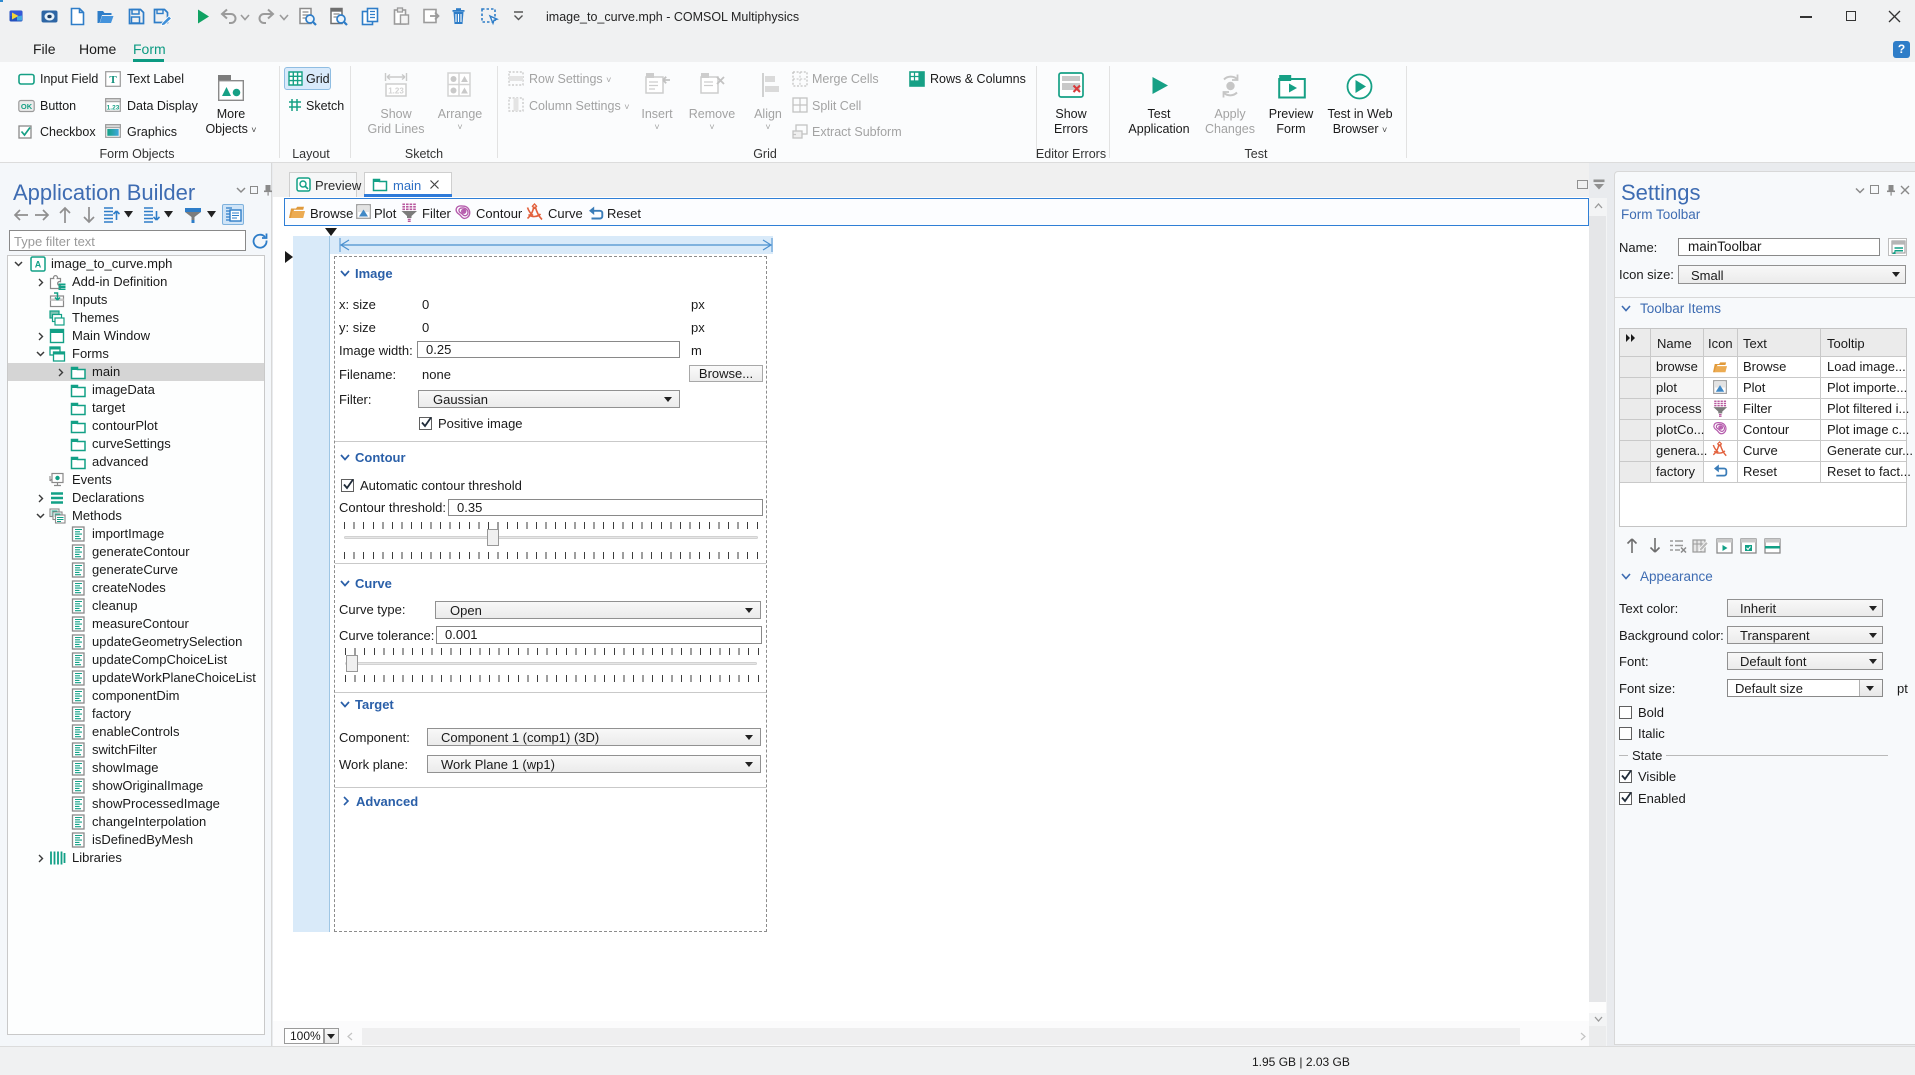 The width and height of the screenshot is (1915, 1075). Describe the element at coordinates (38, 265) in the screenshot. I see `svg-text: A` at that location.